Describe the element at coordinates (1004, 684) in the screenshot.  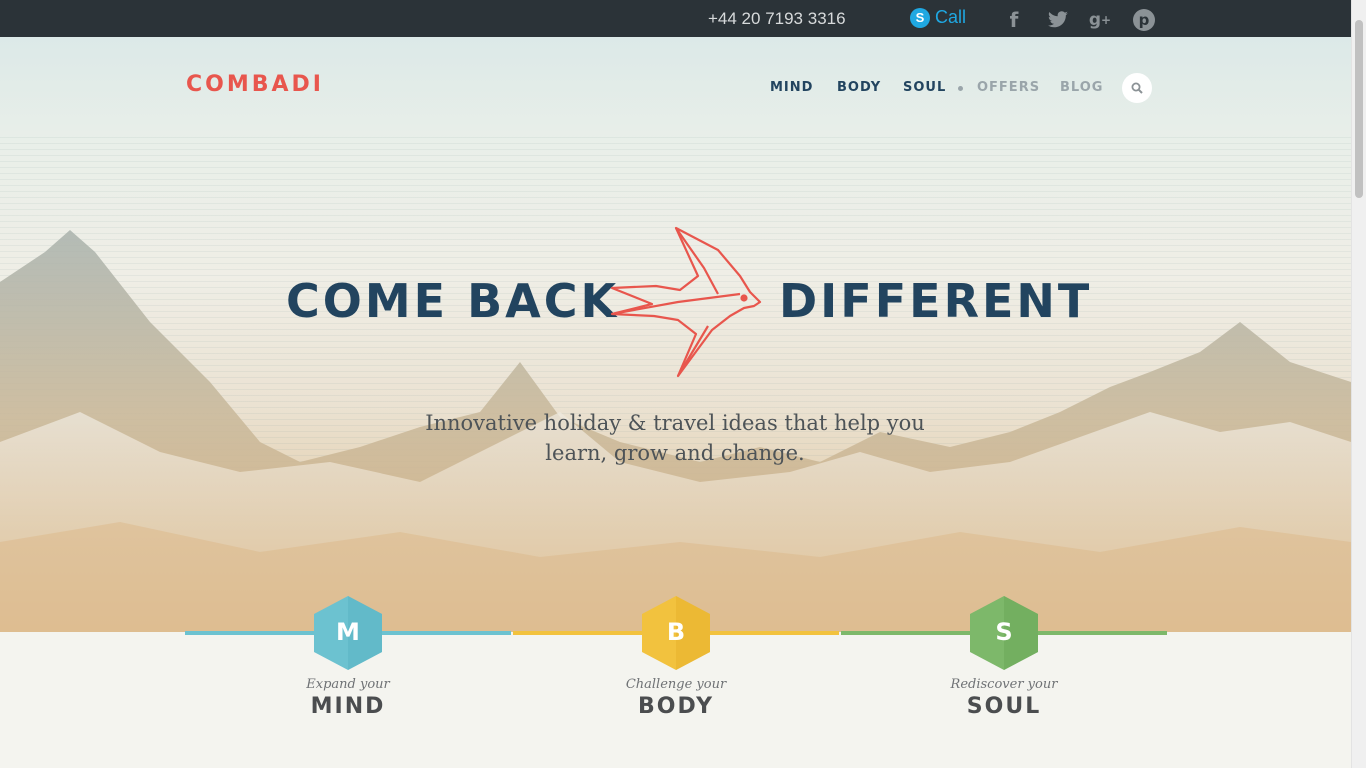
I see `soul-subtitle: Rediscover your` at that location.